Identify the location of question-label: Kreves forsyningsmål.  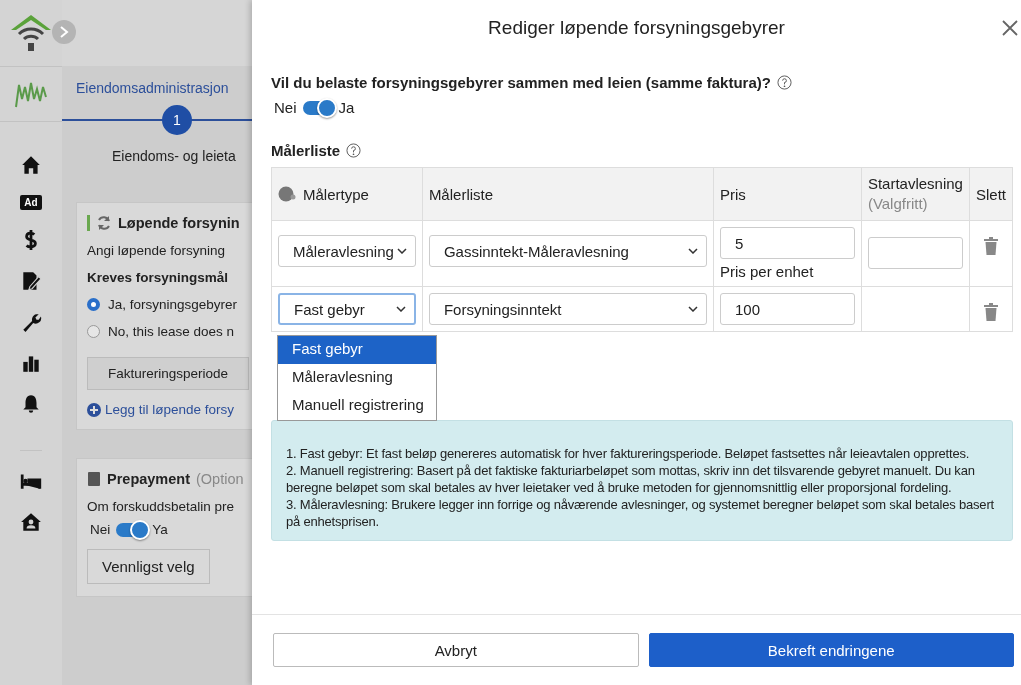
(158, 277).